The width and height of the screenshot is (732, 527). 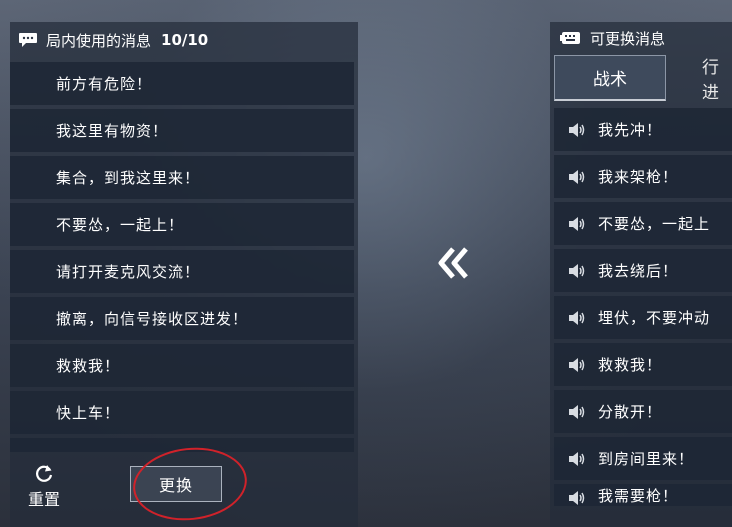 I want to click on in-game-message-item: 我这里有物资！, so click(x=182, y=130).